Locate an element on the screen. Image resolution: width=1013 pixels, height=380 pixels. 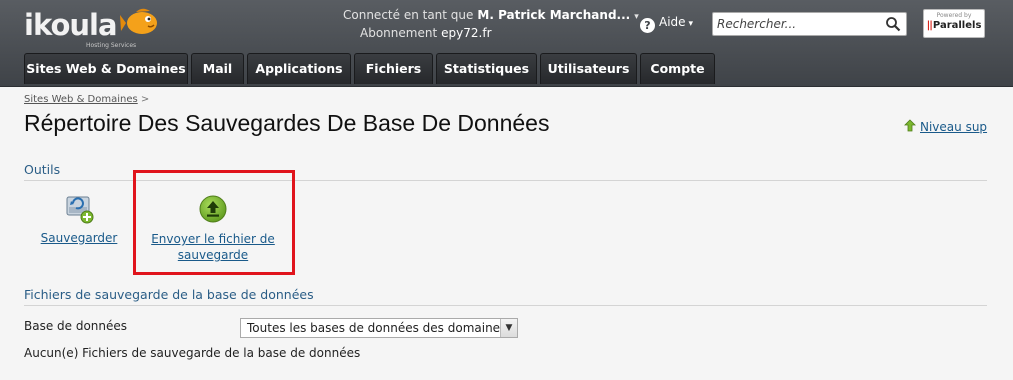
parallels-logo: Powered by ||Parallels is located at coordinates (954, 23).